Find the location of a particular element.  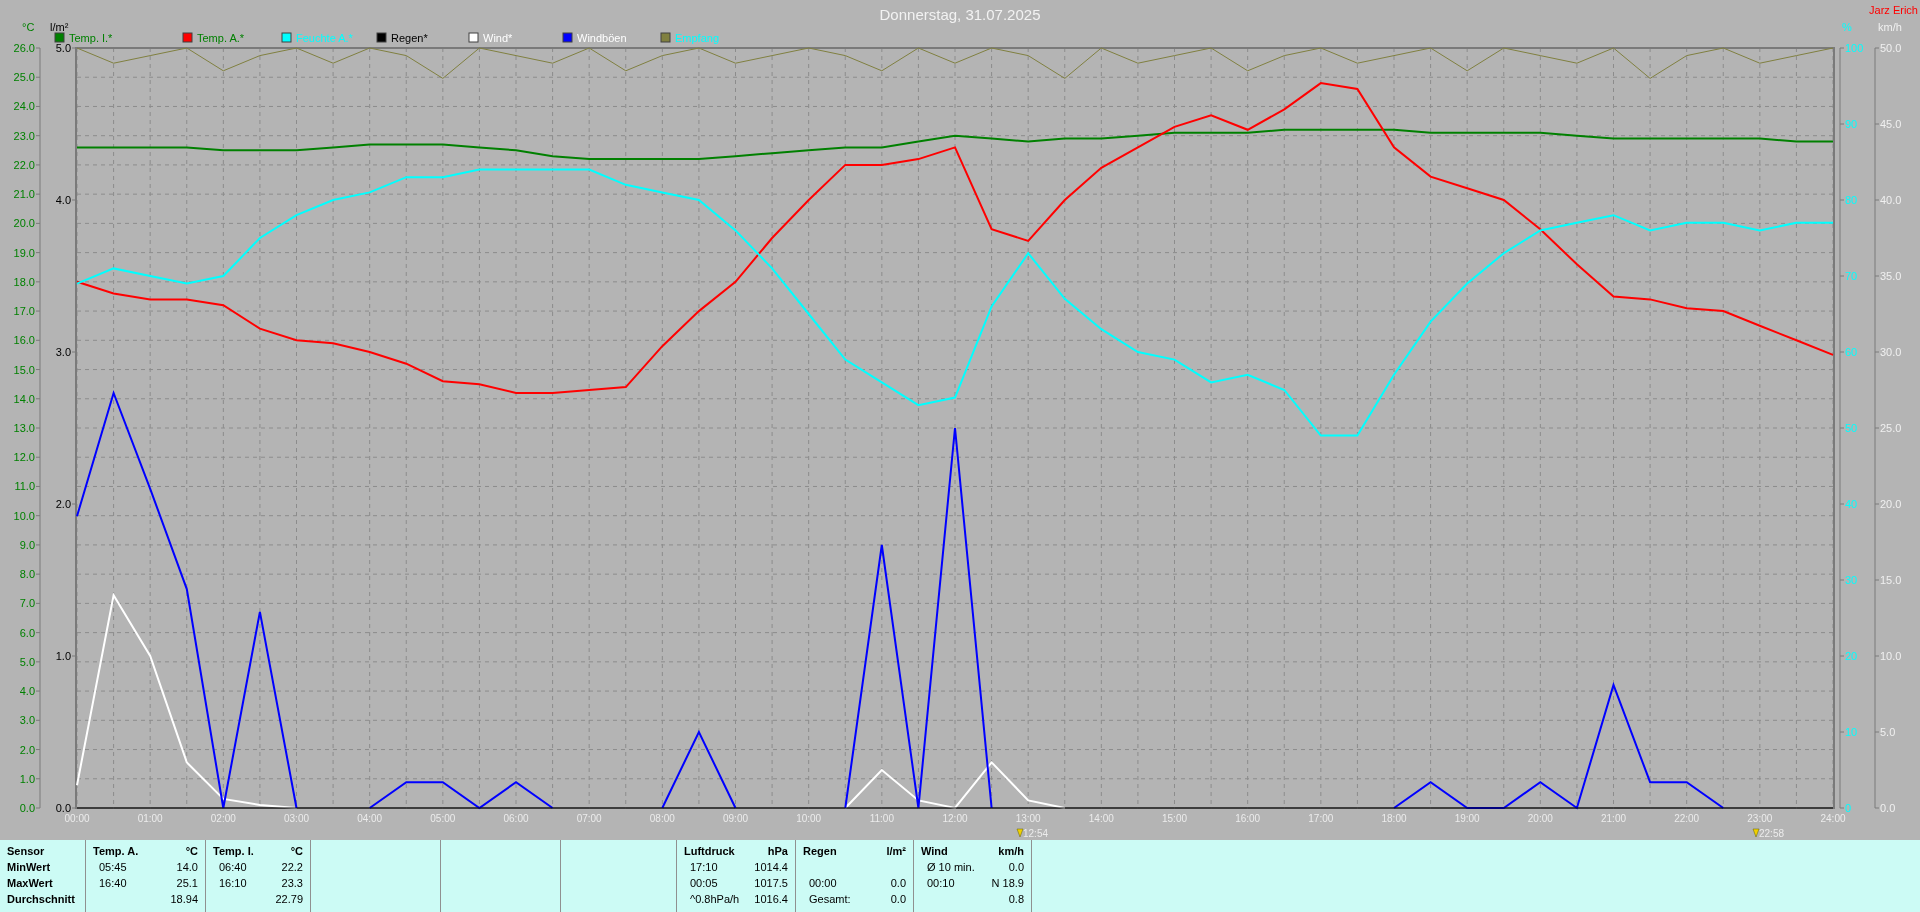

table-cell-text: 00:10 is located at coordinates (941, 883).